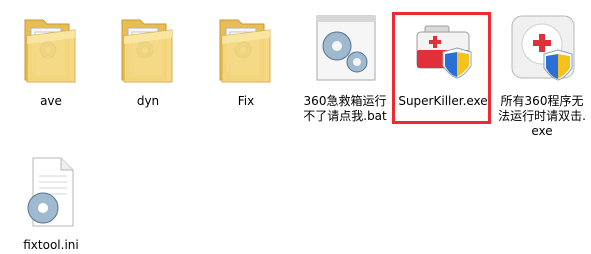 The height and width of the screenshot is (254, 591). What do you see at coordinates (443, 101) in the screenshot?
I see `file-name: SuperKiller.exe` at bounding box center [443, 101].